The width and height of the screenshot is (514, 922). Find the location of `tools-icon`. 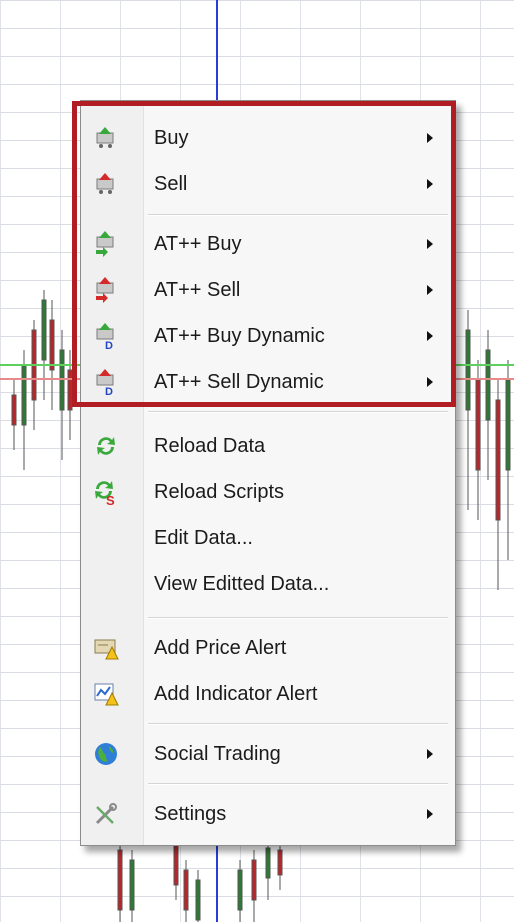

tools-icon is located at coordinates (106, 814).